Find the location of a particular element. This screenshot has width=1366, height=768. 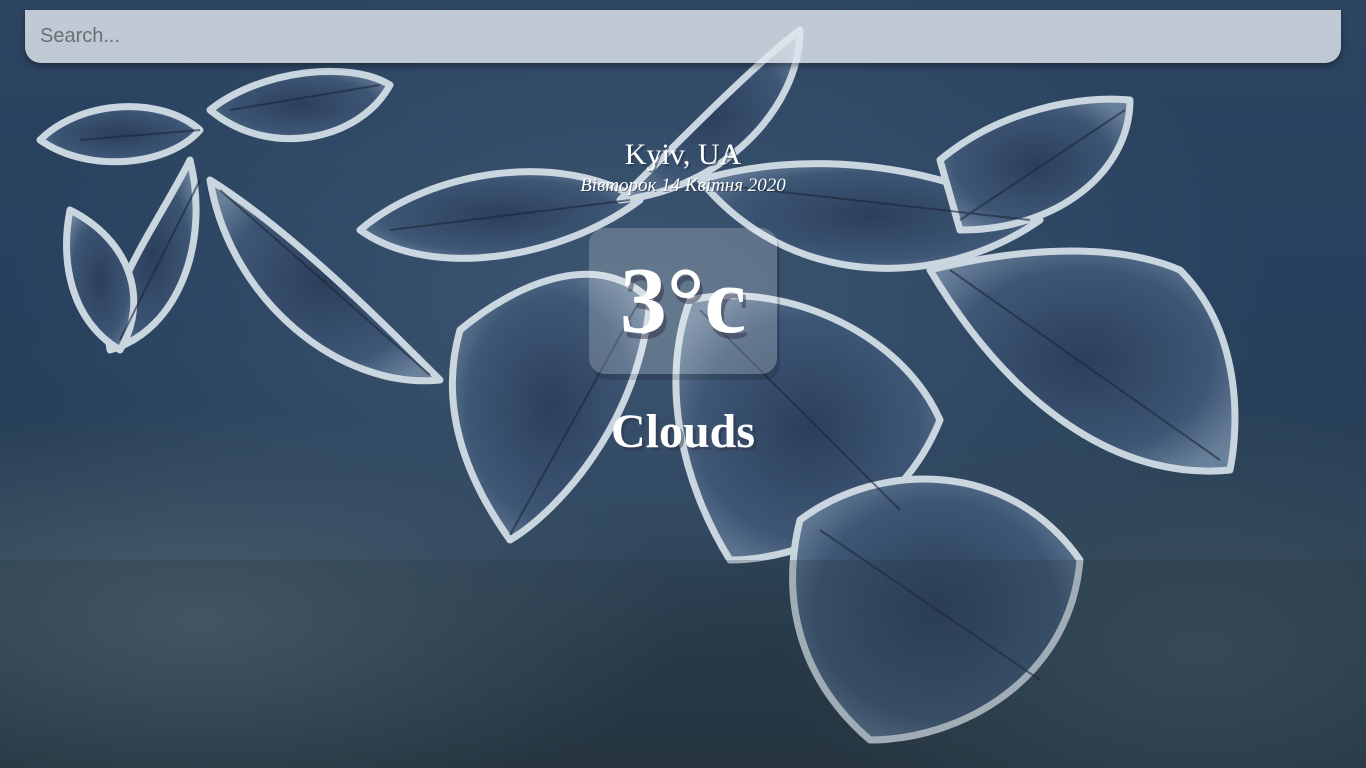

search-bar is located at coordinates (683, 36).